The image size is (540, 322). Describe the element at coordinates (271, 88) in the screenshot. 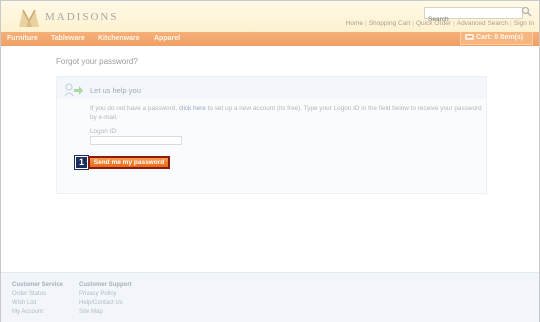

I see `help-panel-header: Let us help you` at that location.